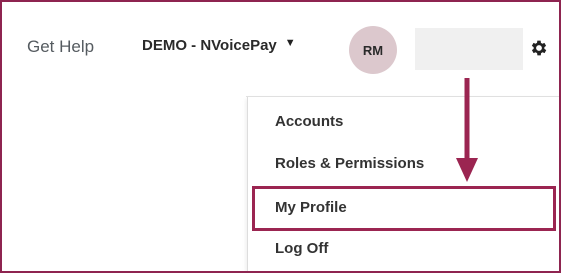 Image resolution: width=561 pixels, height=273 pixels. Describe the element at coordinates (209, 45) in the screenshot. I see `organization-name: DEMO - NVoicePay` at that location.